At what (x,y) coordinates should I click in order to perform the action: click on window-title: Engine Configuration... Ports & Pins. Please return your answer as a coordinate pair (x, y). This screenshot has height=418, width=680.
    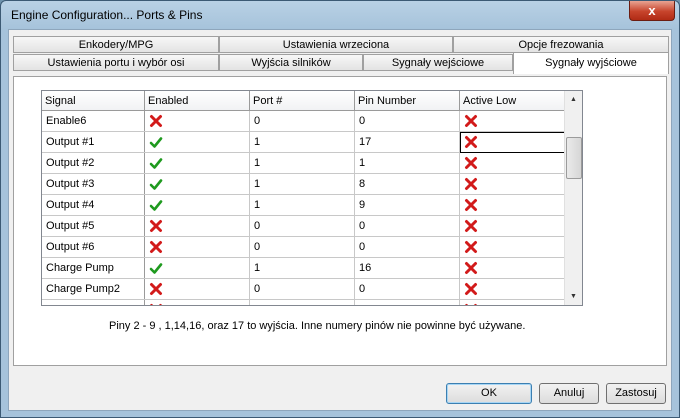
    Looking at the image, I should click on (107, 15).